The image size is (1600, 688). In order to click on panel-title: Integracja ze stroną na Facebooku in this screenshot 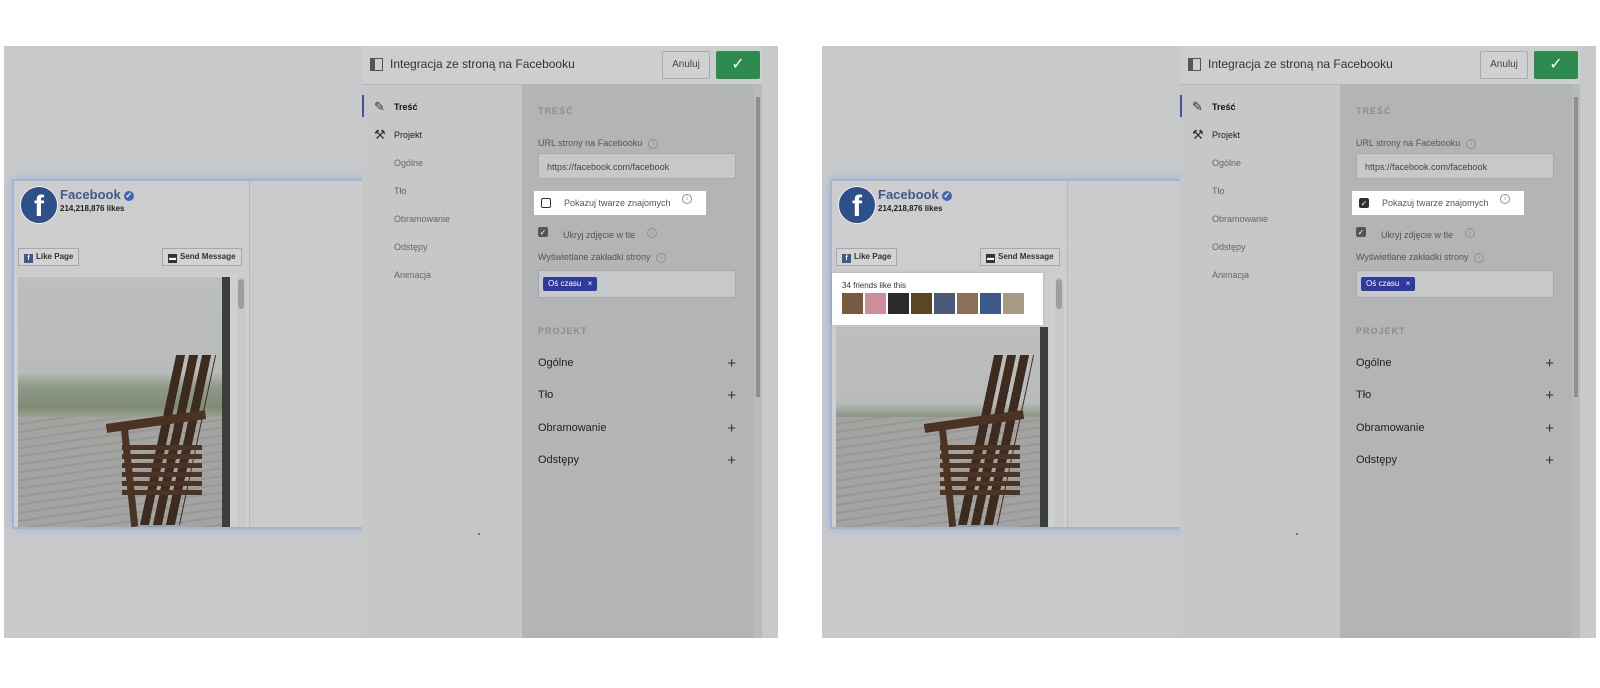, I will do `click(1300, 64)`.